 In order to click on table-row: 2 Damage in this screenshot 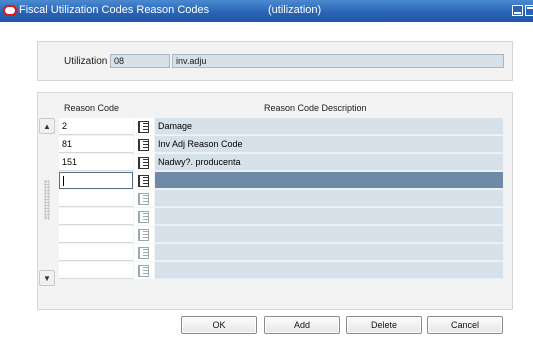, I will do `click(281, 127)`.